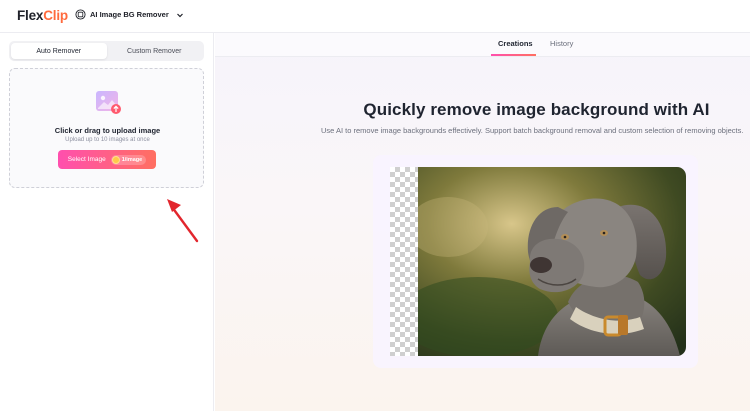  What do you see at coordinates (59, 51) in the screenshot?
I see `auto-remover-tab: Auto Remover` at bounding box center [59, 51].